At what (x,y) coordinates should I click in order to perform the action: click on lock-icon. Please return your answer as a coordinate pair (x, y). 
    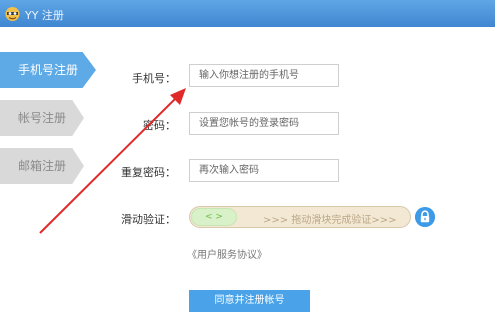
    Looking at the image, I should click on (425, 217).